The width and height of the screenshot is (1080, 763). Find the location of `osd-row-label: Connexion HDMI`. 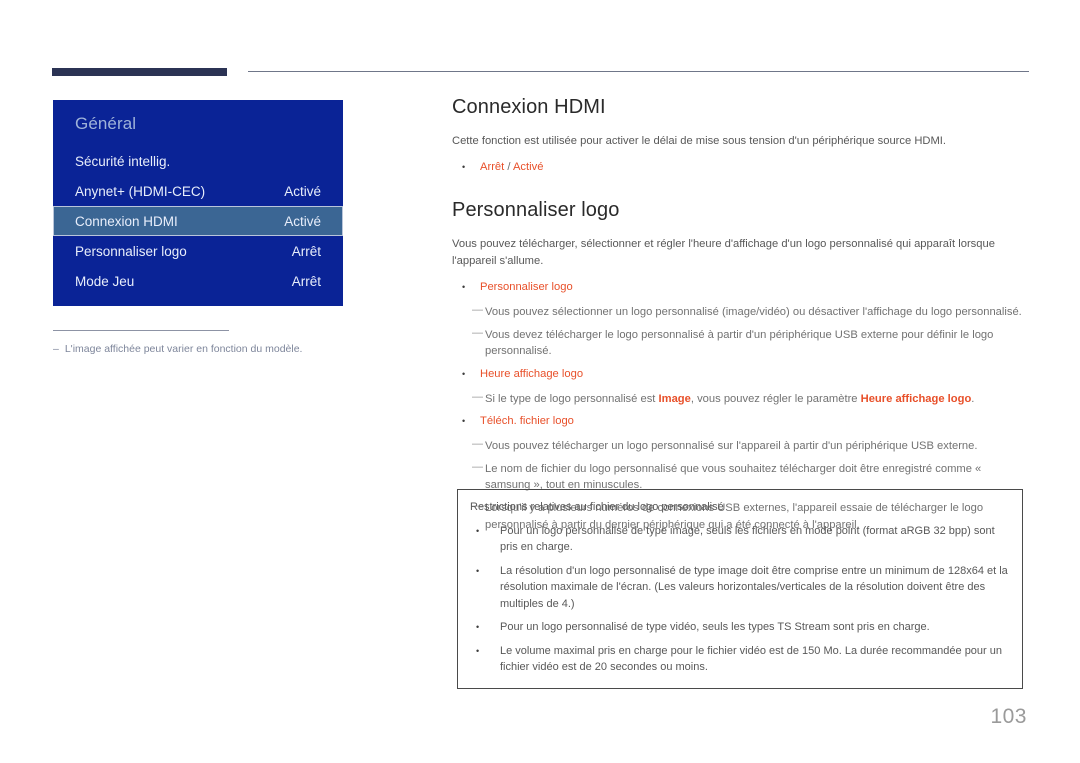

osd-row-label: Connexion HDMI is located at coordinates (126, 221).